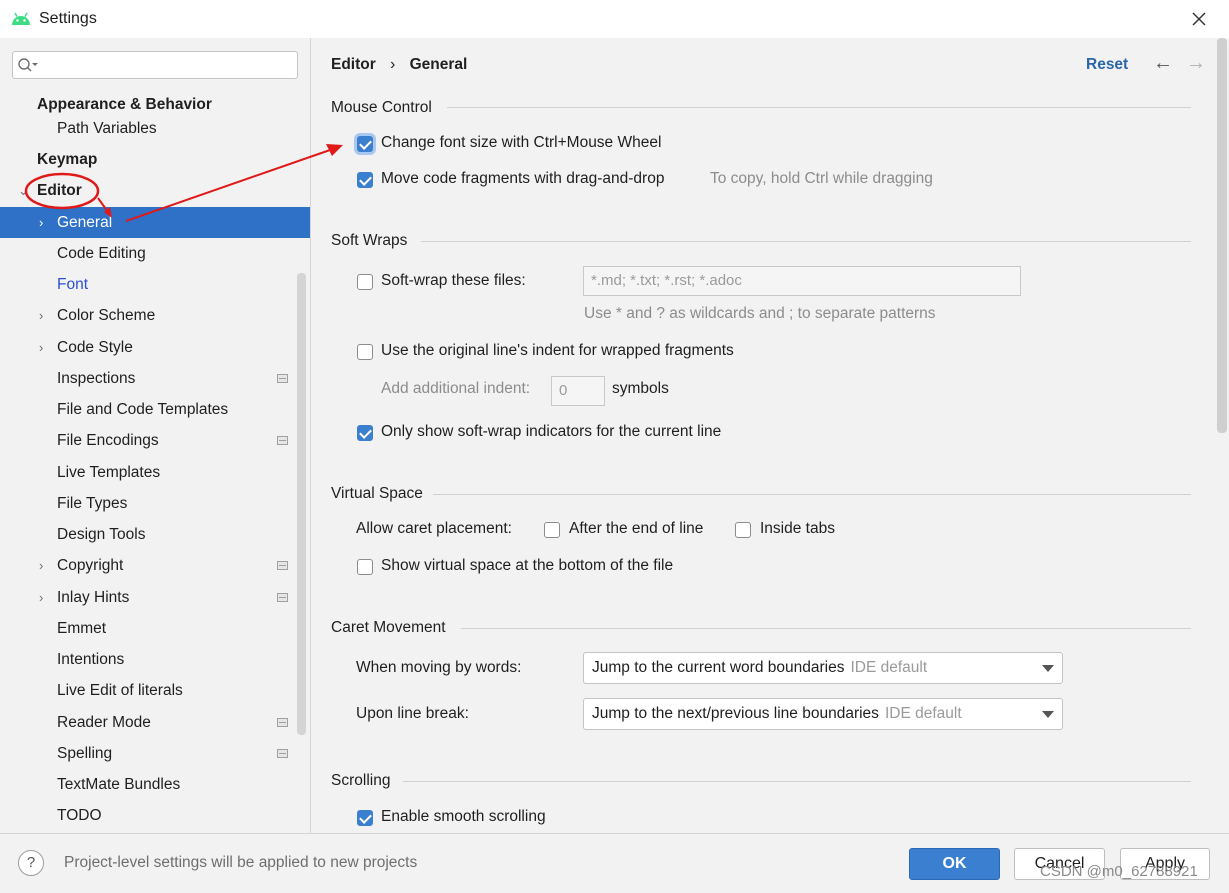 The height and width of the screenshot is (893, 1229). What do you see at coordinates (636, 529) in the screenshot?
I see `after-end-of-line-label: After the end of line` at bounding box center [636, 529].